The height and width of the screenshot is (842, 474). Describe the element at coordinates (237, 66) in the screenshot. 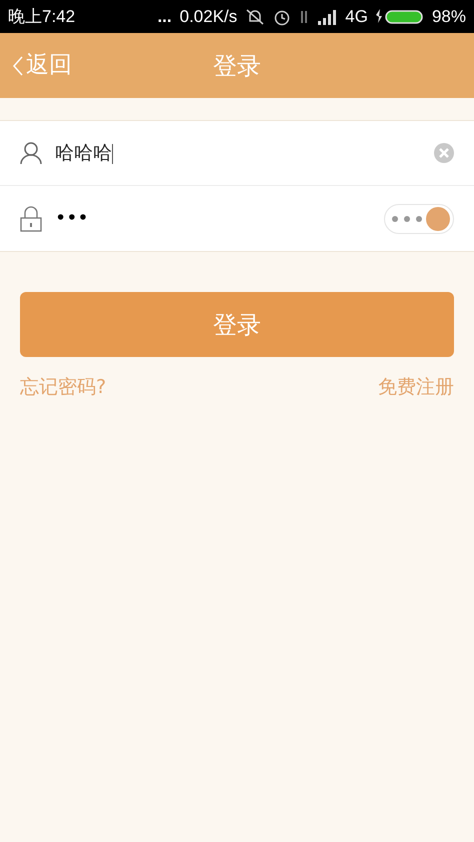

I see `page-title: 登录` at that location.